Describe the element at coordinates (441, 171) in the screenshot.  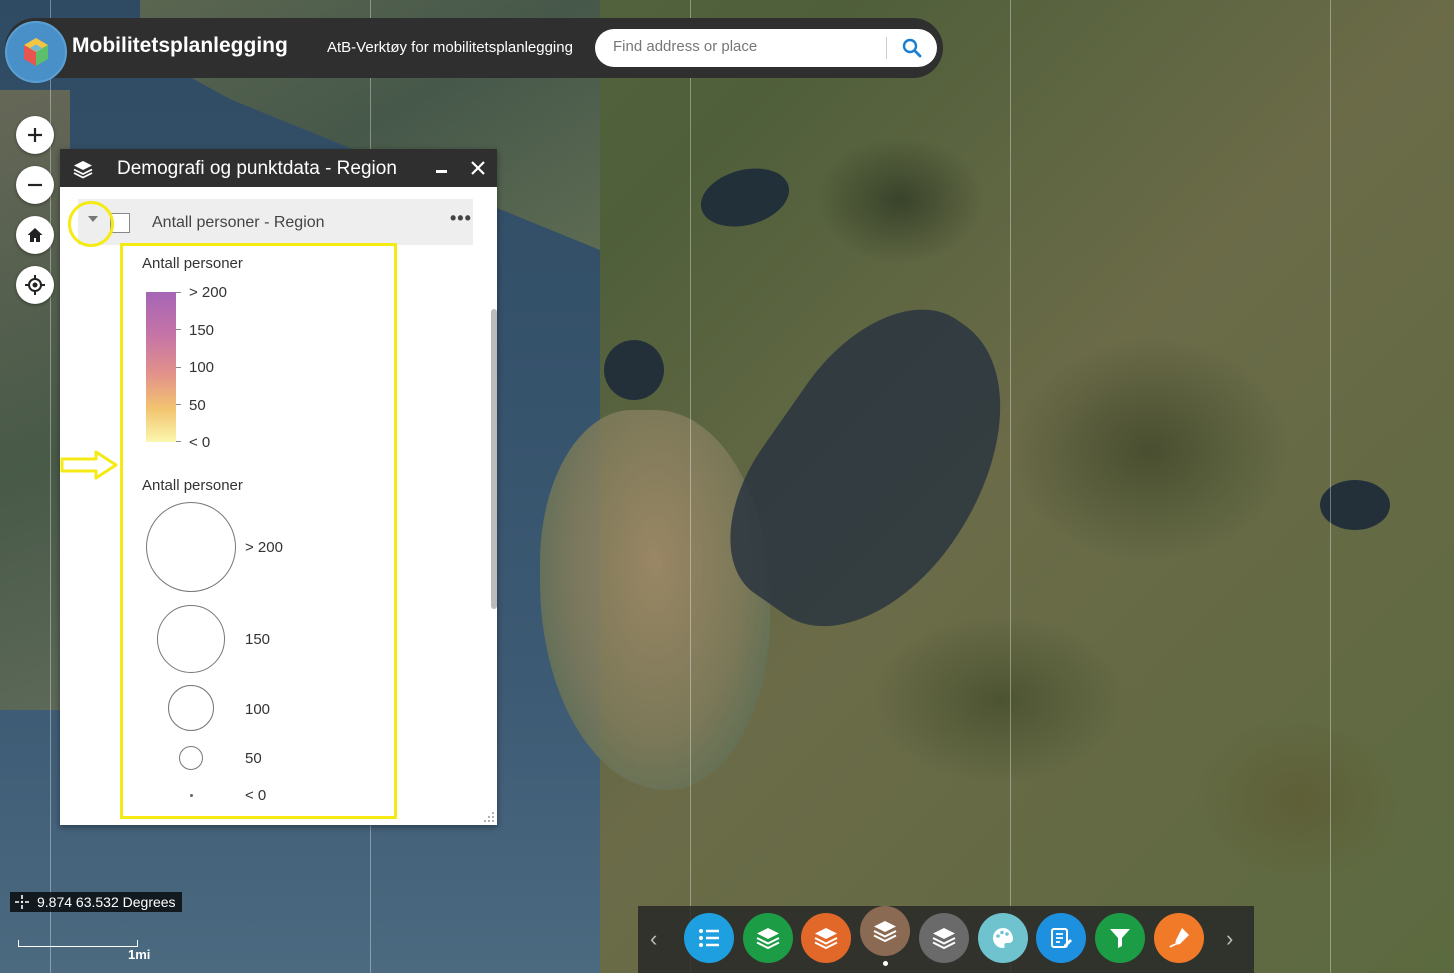
I see `minimize-icon` at that location.